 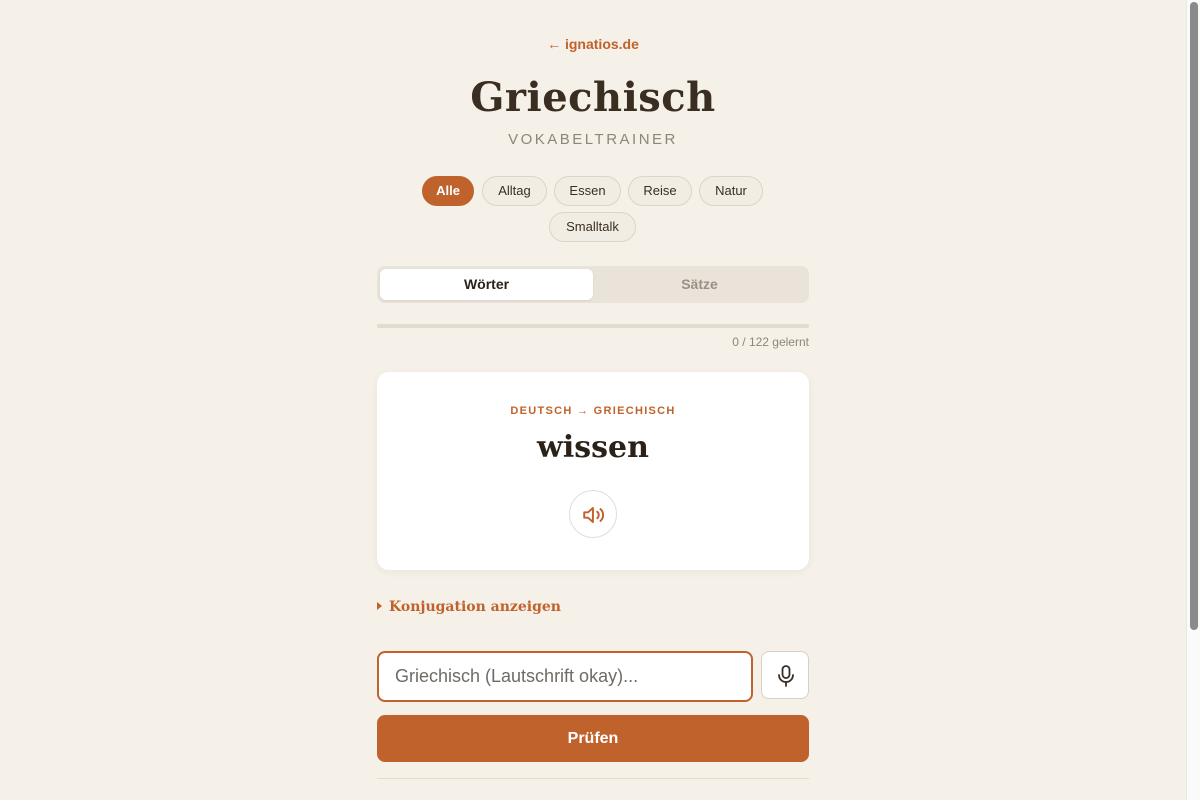 I want to click on scrollbar, so click(x=1193, y=400).